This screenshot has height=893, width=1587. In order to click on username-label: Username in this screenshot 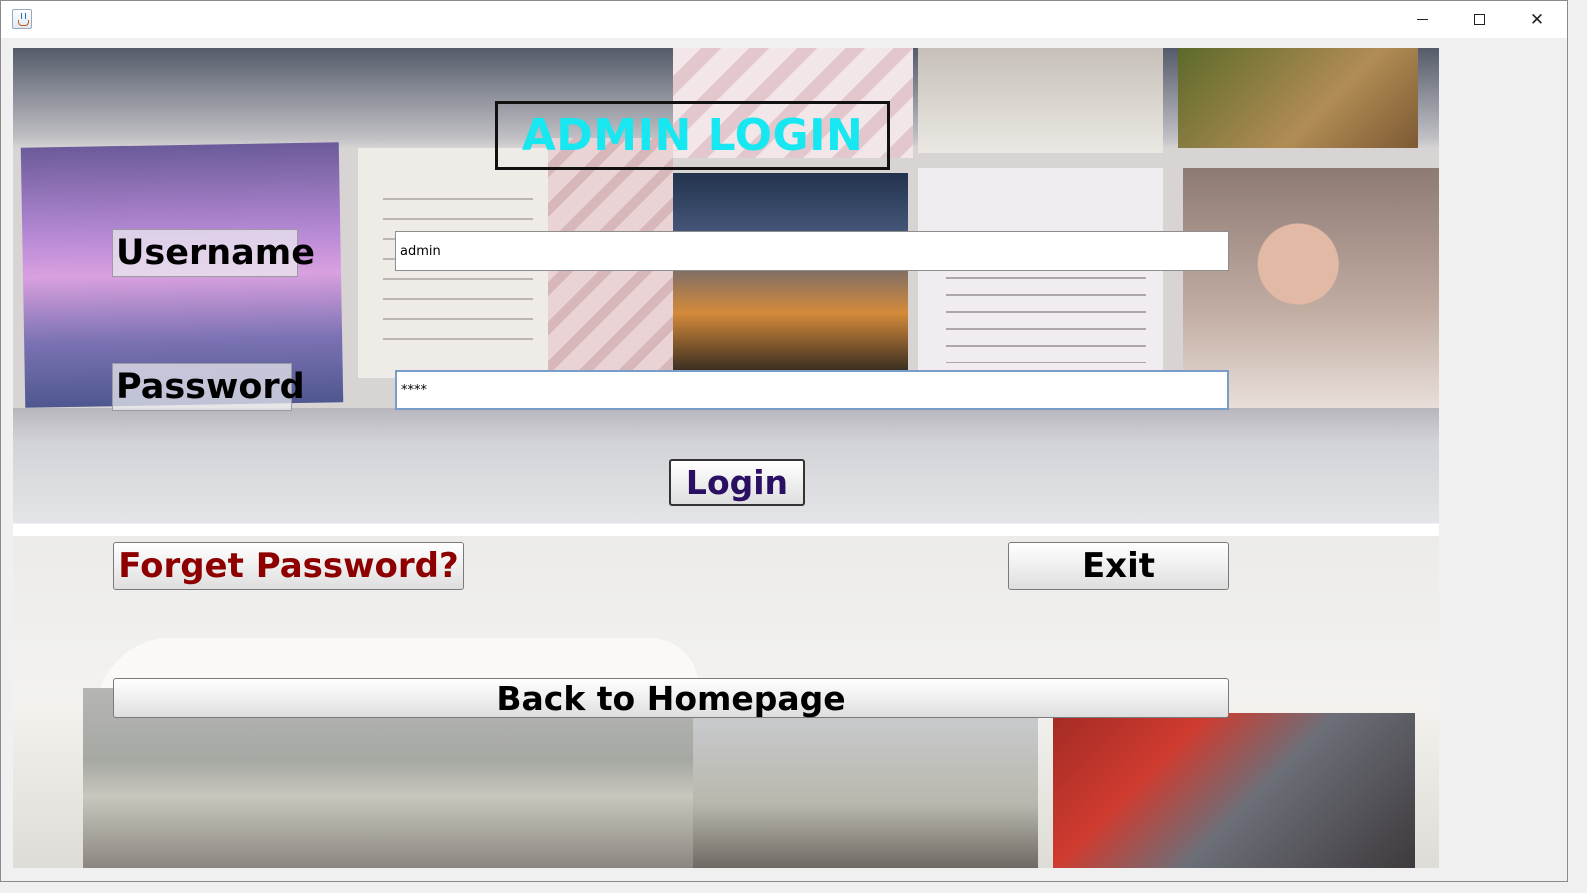, I will do `click(215, 253)`.